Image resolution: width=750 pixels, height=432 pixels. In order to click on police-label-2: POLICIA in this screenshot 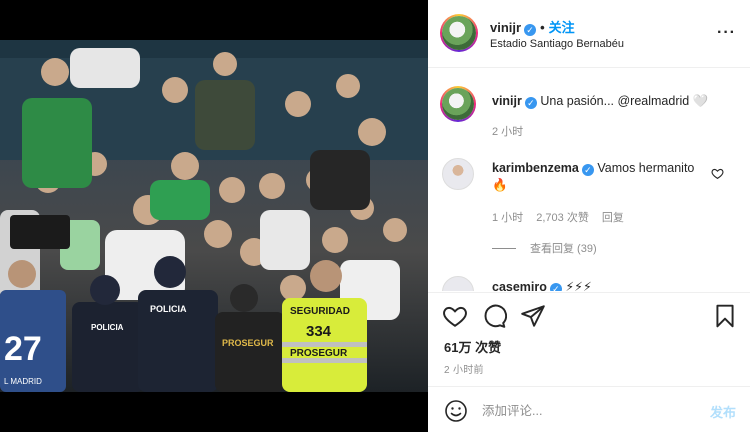, I will do `click(168, 309)`.